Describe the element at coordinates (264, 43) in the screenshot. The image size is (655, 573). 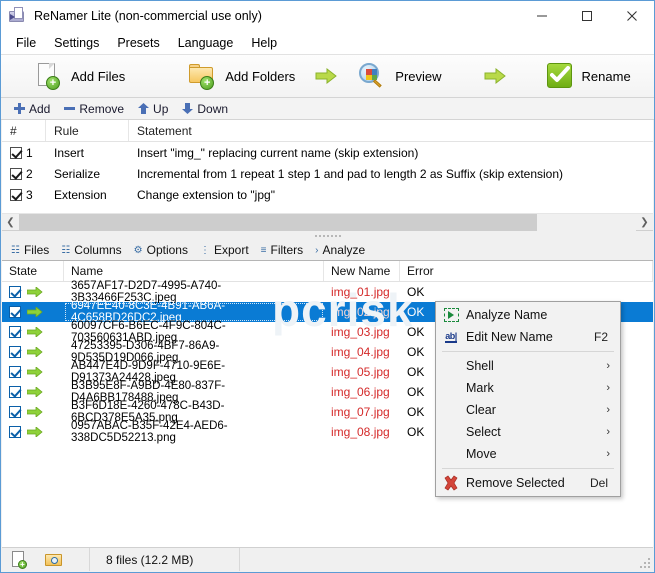
I see `menu-help: Help` at that location.